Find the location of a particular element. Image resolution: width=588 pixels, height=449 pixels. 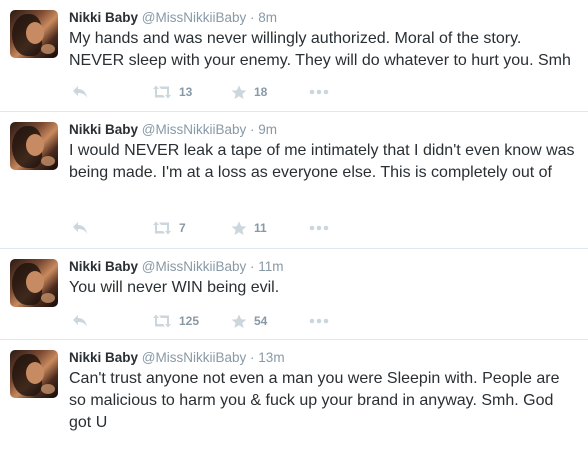

retweet-button: 13 is located at coordinates (172, 92).